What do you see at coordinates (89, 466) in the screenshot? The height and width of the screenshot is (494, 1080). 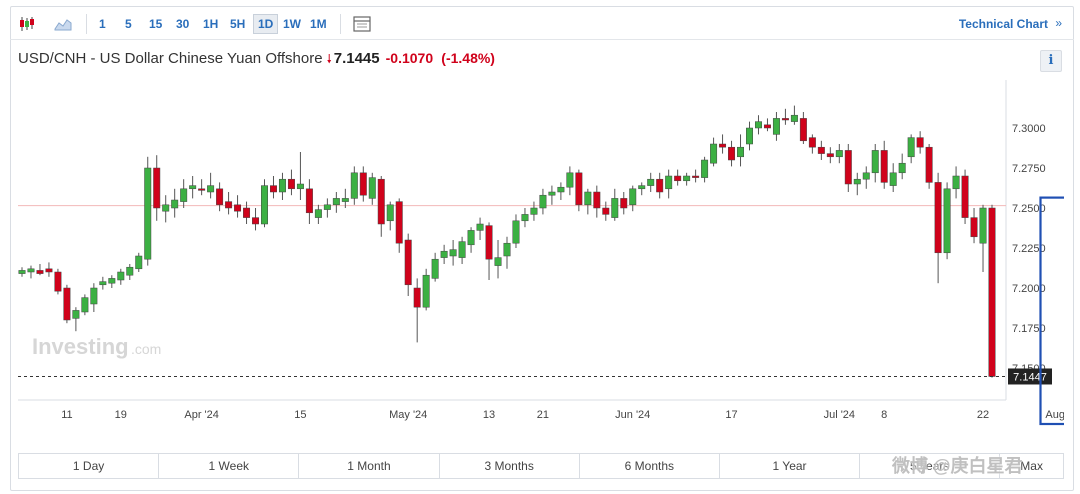 I see `range-1-day: 1 Day` at bounding box center [89, 466].